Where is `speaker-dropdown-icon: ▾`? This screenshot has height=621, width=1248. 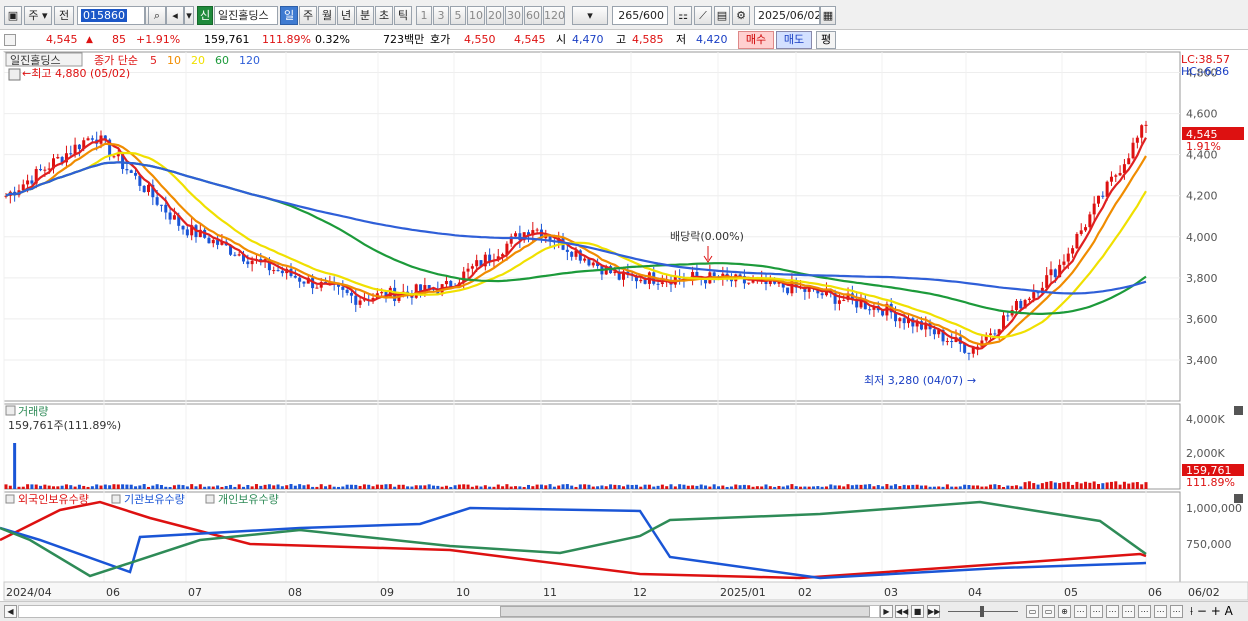 speaker-dropdown-icon: ▾ is located at coordinates (189, 15).